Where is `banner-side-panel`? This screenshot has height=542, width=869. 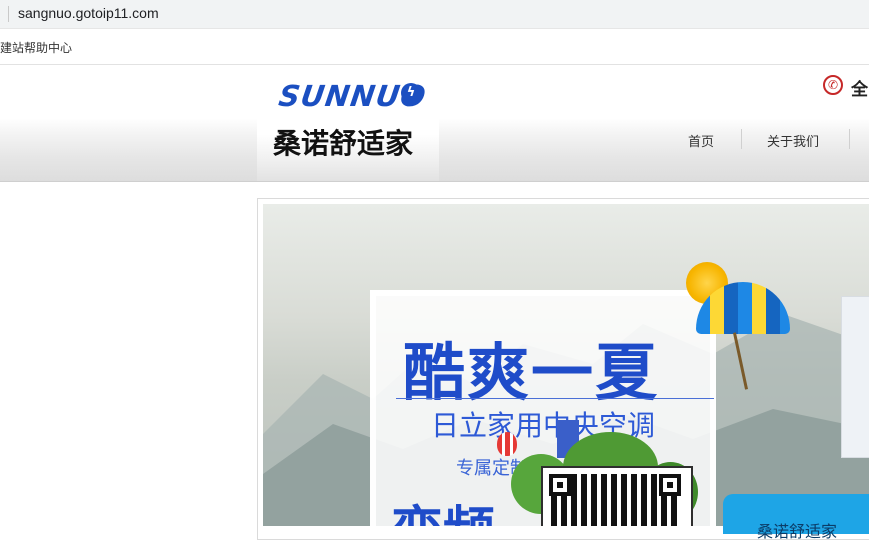 banner-side-panel is located at coordinates (855, 377).